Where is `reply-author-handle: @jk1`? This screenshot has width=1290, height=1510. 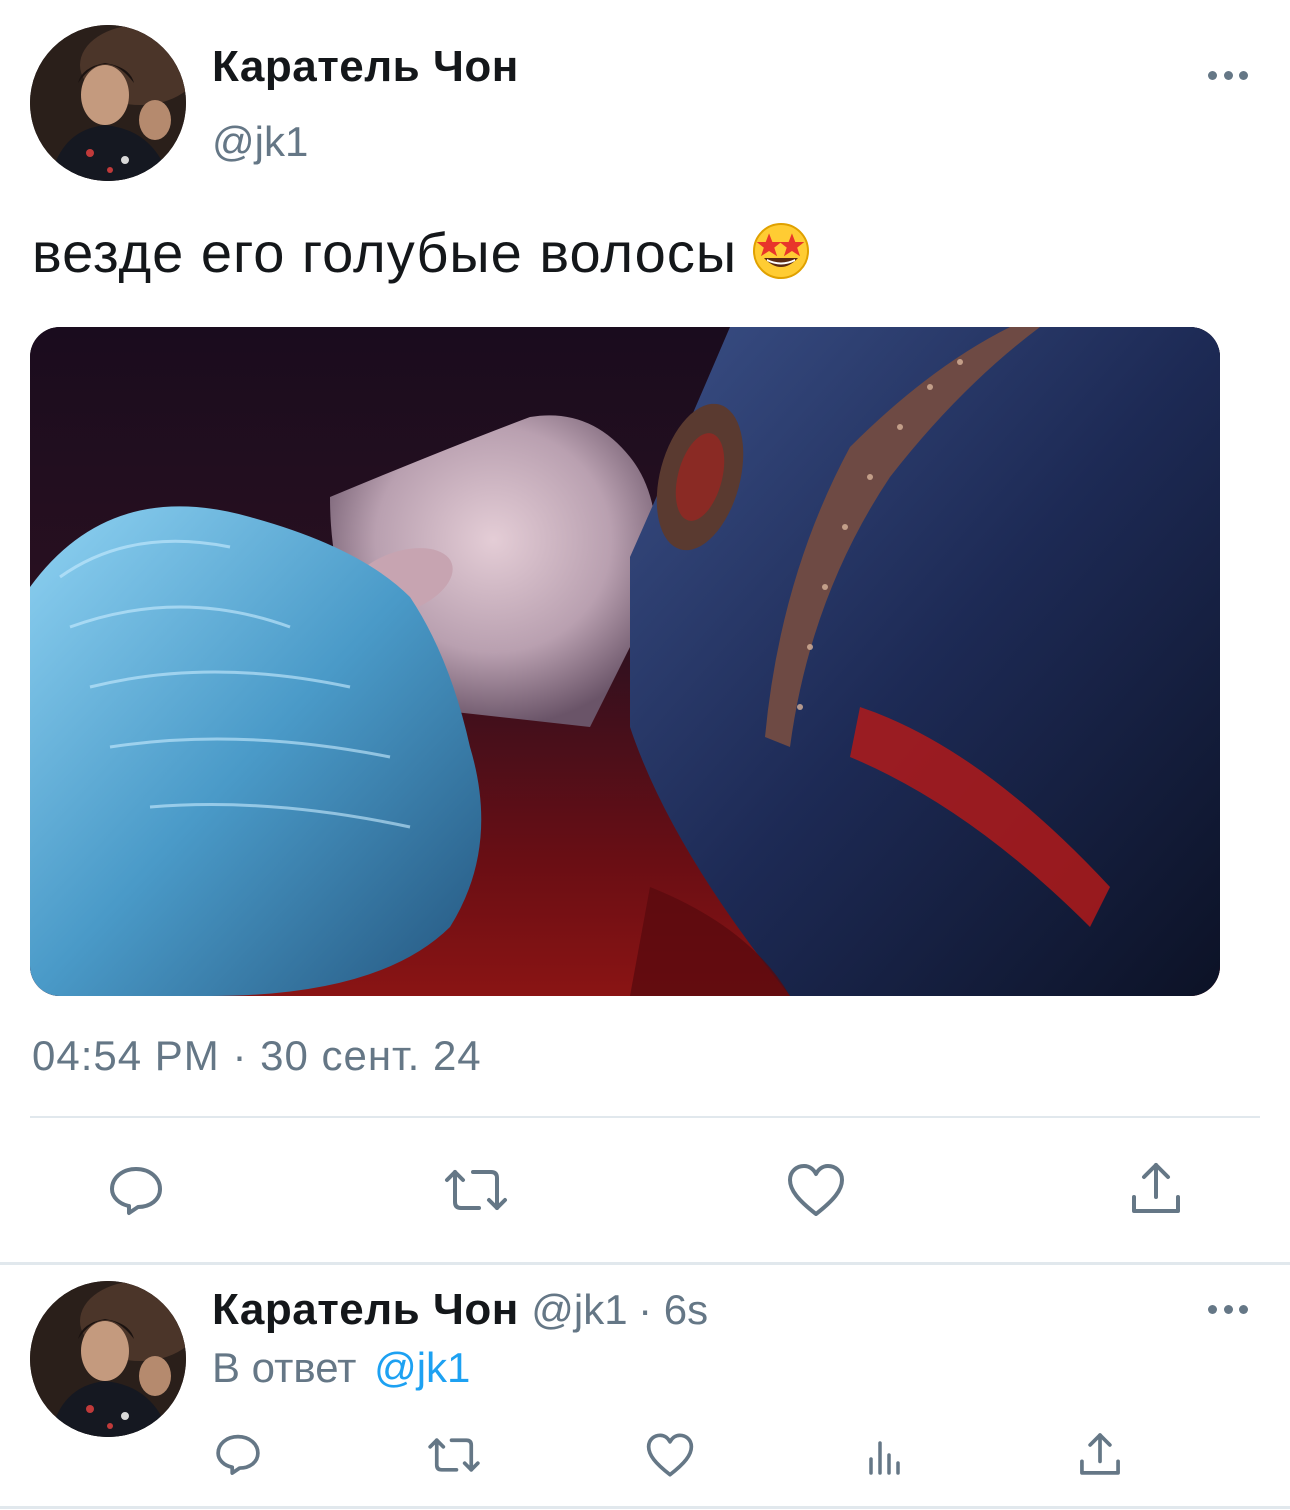 reply-author-handle: @jk1 is located at coordinates (579, 1309).